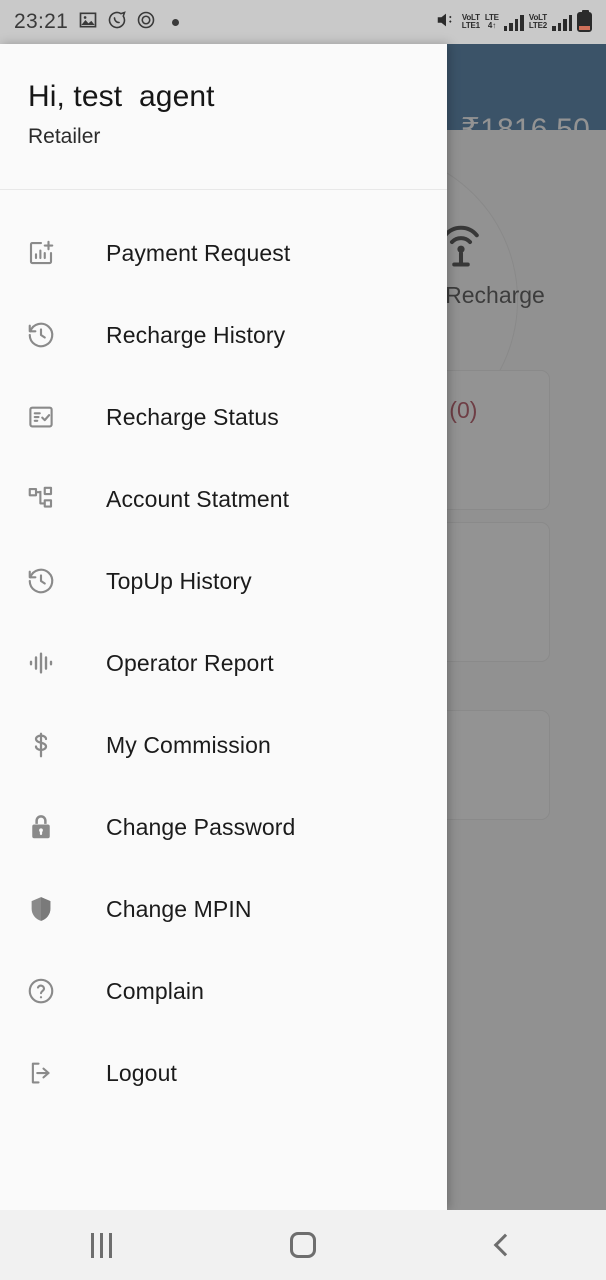 This screenshot has width=606, height=1280. What do you see at coordinates (223, 1073) in the screenshot?
I see `menu-item-logout: Logout` at bounding box center [223, 1073].